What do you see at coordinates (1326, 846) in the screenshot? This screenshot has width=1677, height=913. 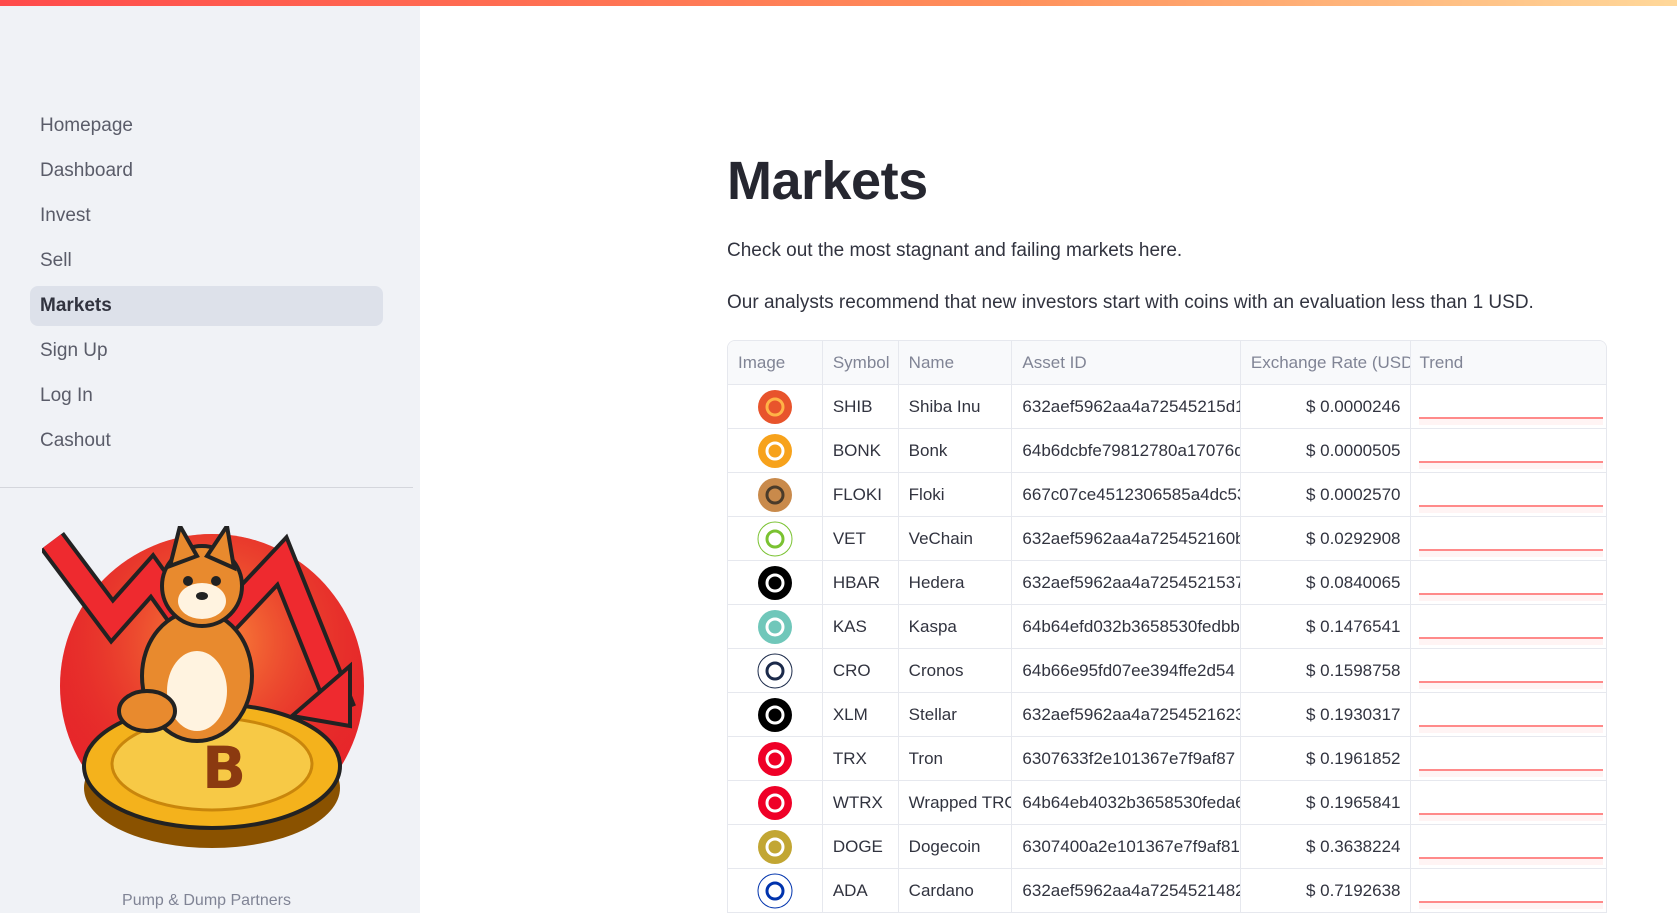 I see `cell-exchange-rate: $ 0.3638224` at bounding box center [1326, 846].